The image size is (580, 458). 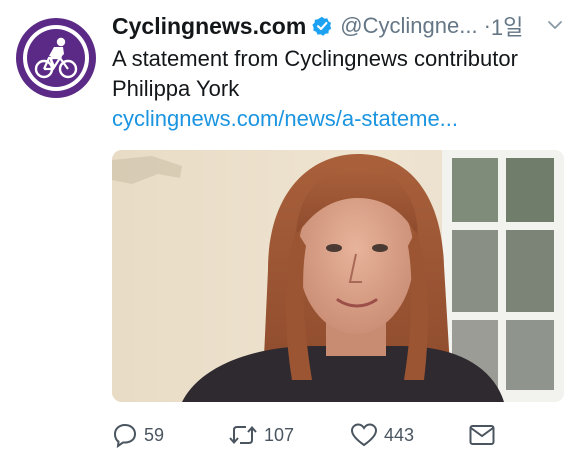 What do you see at coordinates (339, 26) in the screenshot?
I see `tweet-header: Cyclingnews.com @Cyclingne... · 1일` at bounding box center [339, 26].